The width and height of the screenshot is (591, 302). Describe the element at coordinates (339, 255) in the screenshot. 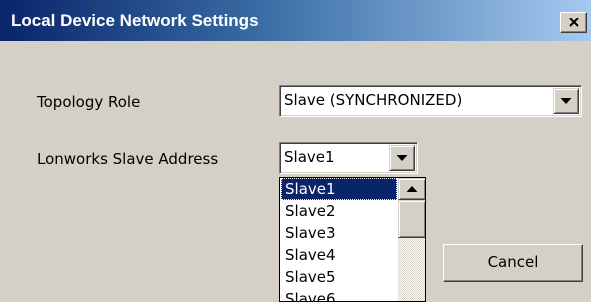

I see `dropdown-option-slave4: Slave4` at that location.